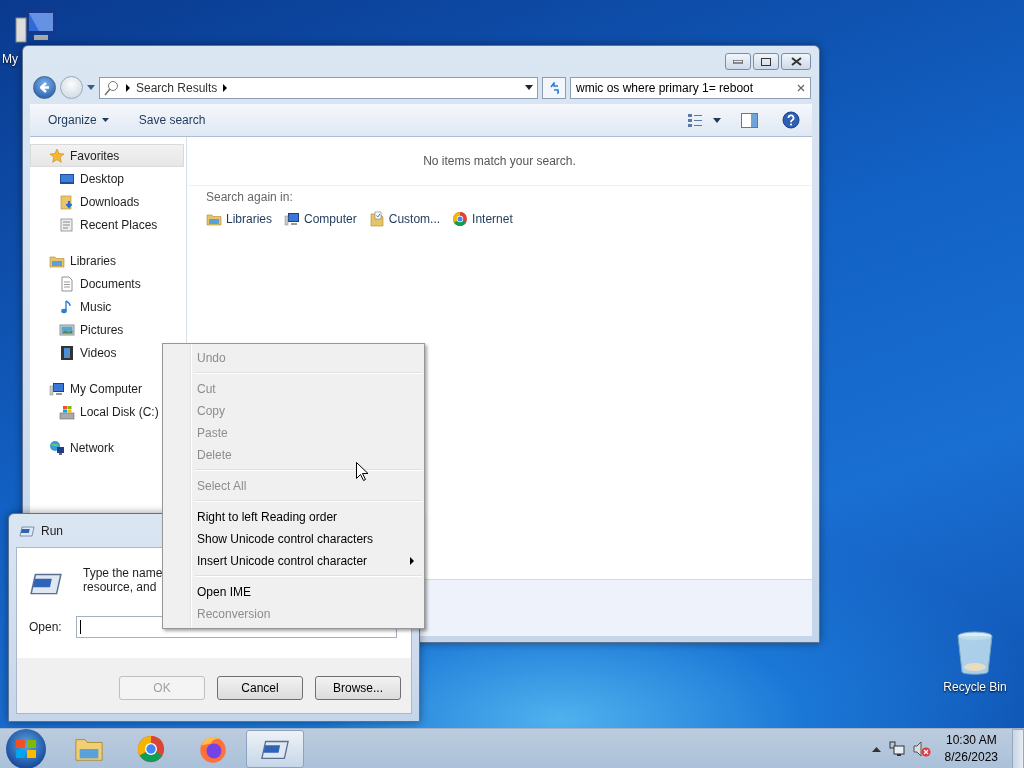 The image size is (1024, 768). Describe the element at coordinates (10, 59) in the screenshot. I see `desktop-icon-label: My` at that location.